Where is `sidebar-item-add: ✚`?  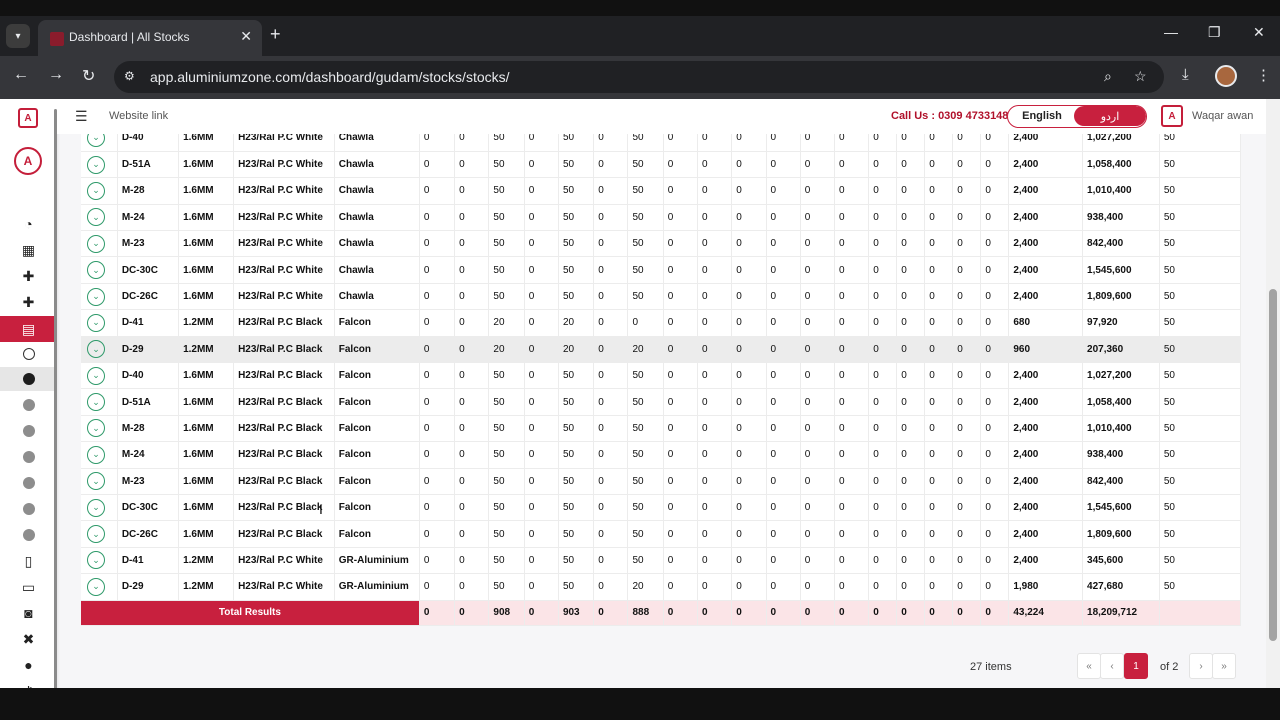 sidebar-item-add: ✚ is located at coordinates (28, 276).